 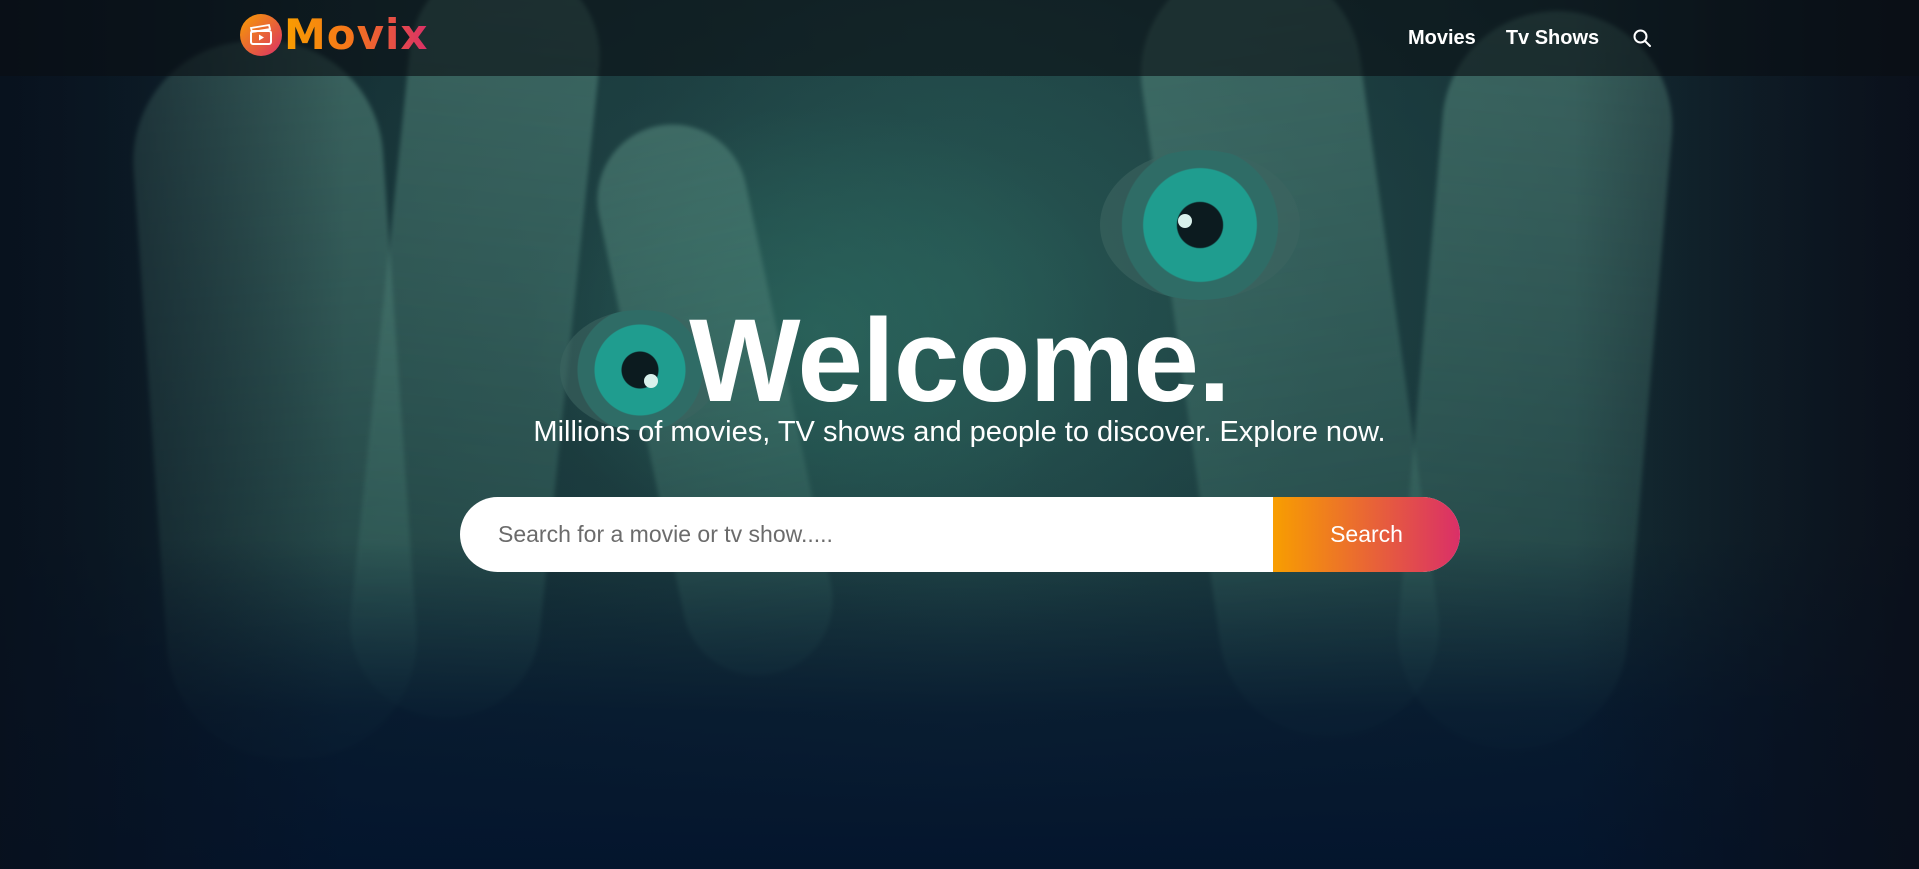 I want to click on main-nav: Movies Tv Shows, so click(x=1530, y=38).